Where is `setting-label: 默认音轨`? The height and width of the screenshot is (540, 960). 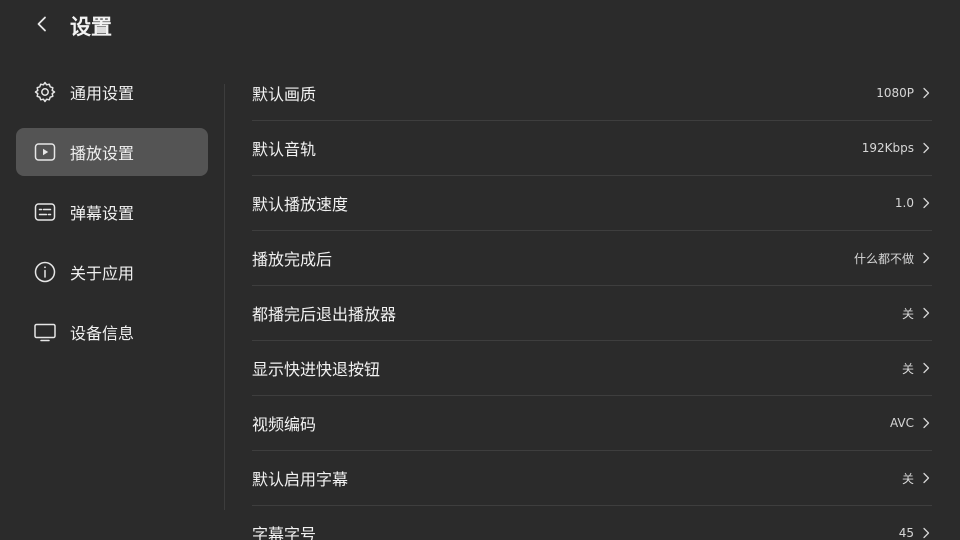
setting-label: 默认音轨 is located at coordinates (284, 149).